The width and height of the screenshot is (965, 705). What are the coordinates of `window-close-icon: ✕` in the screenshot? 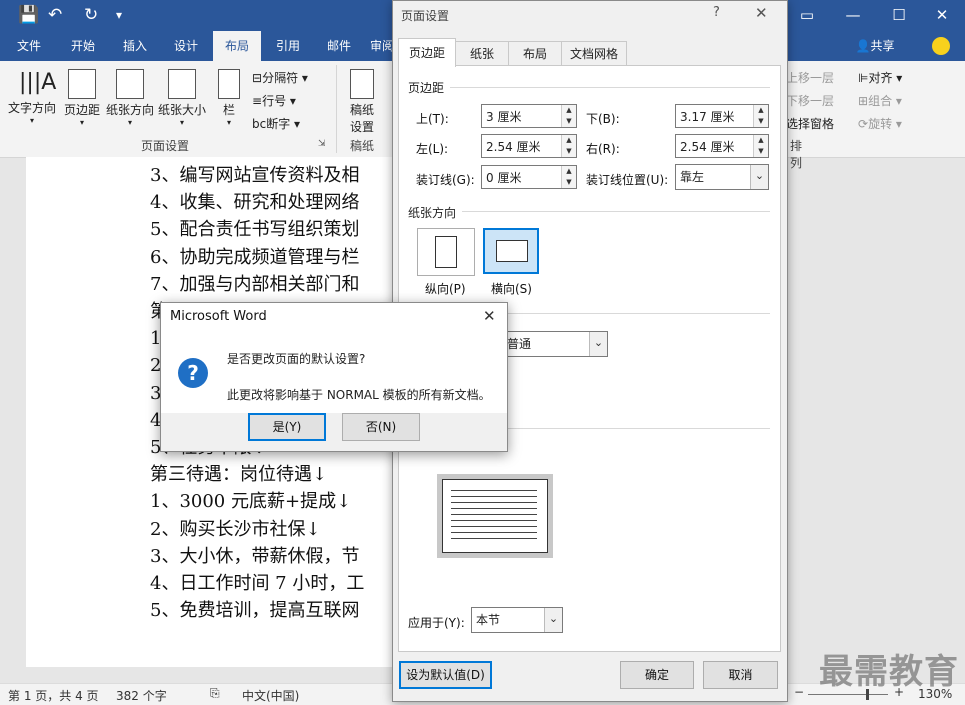 It's located at (942, 15).